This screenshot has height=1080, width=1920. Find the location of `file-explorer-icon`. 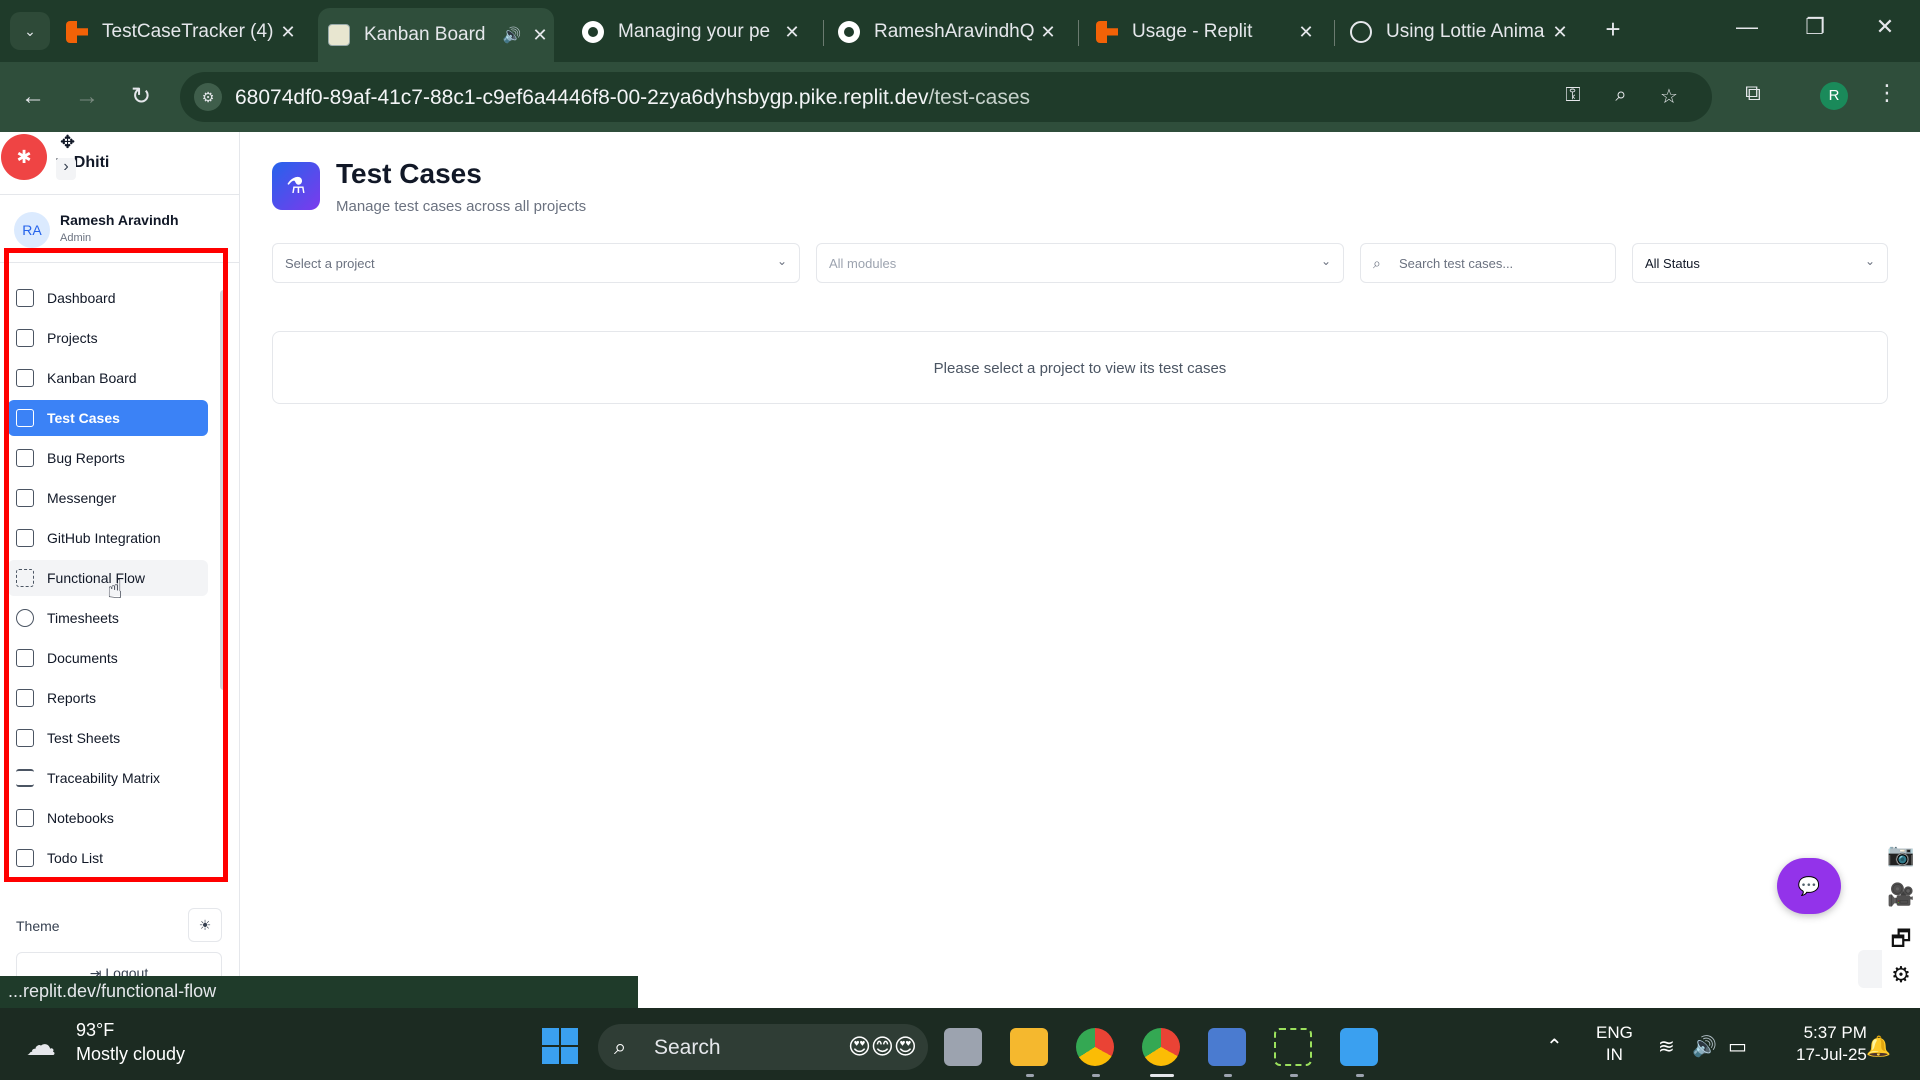

file-explorer-icon is located at coordinates (1029, 1047).